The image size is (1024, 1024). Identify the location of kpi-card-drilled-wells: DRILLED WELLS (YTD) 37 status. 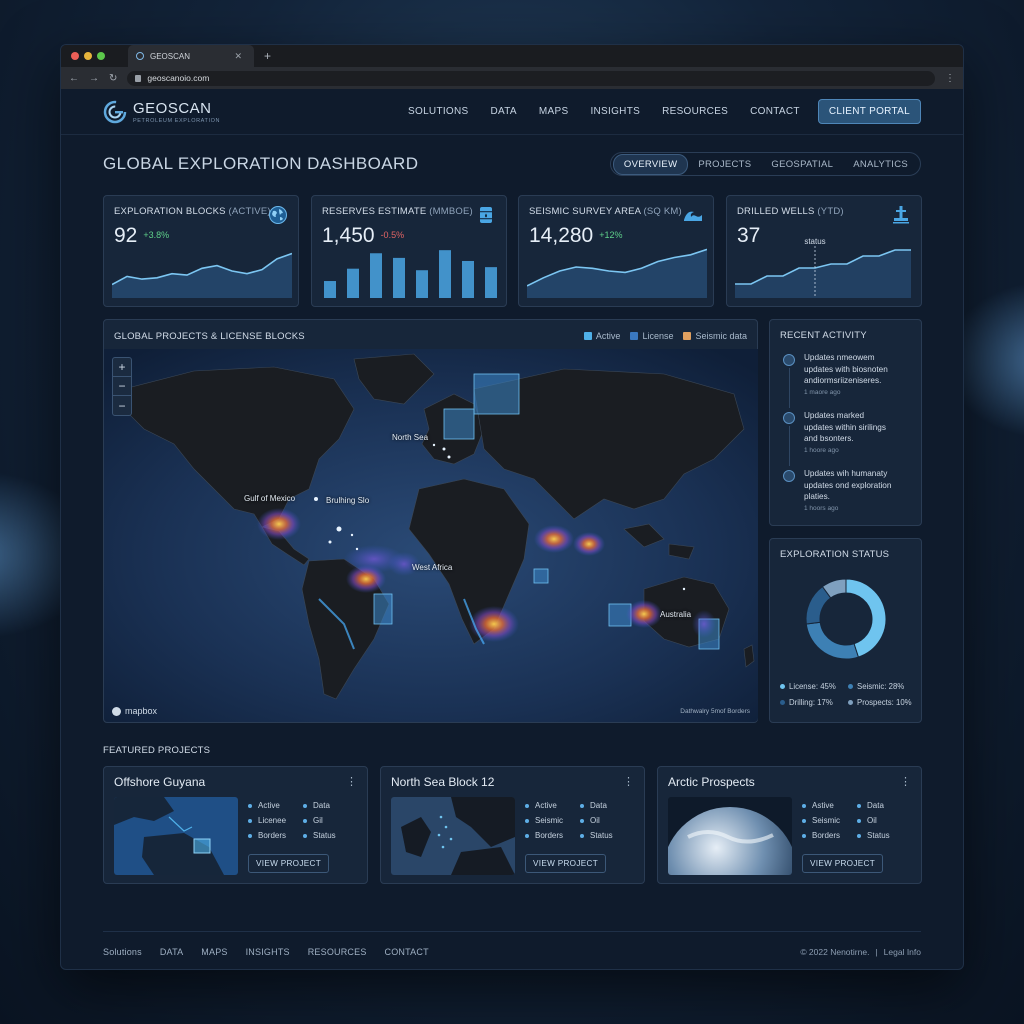
(824, 251).